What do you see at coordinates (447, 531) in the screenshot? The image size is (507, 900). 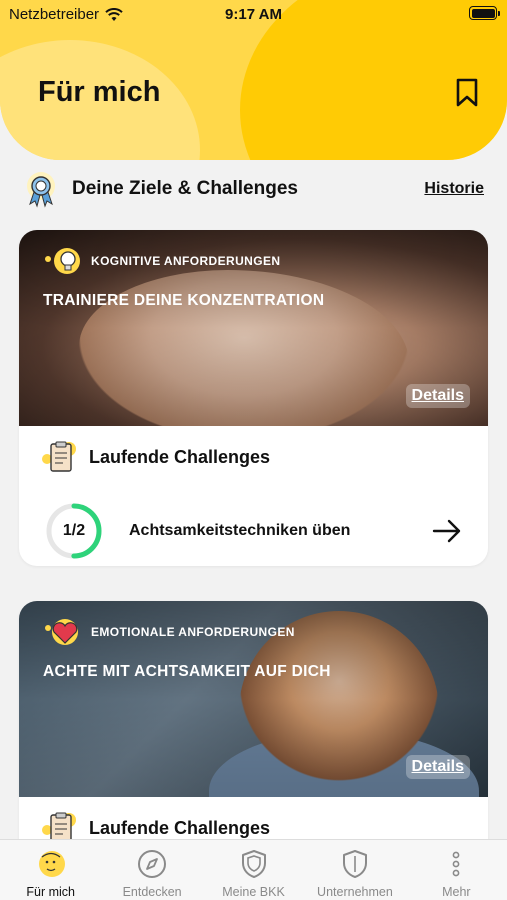 I see `arrow-right-icon` at bounding box center [447, 531].